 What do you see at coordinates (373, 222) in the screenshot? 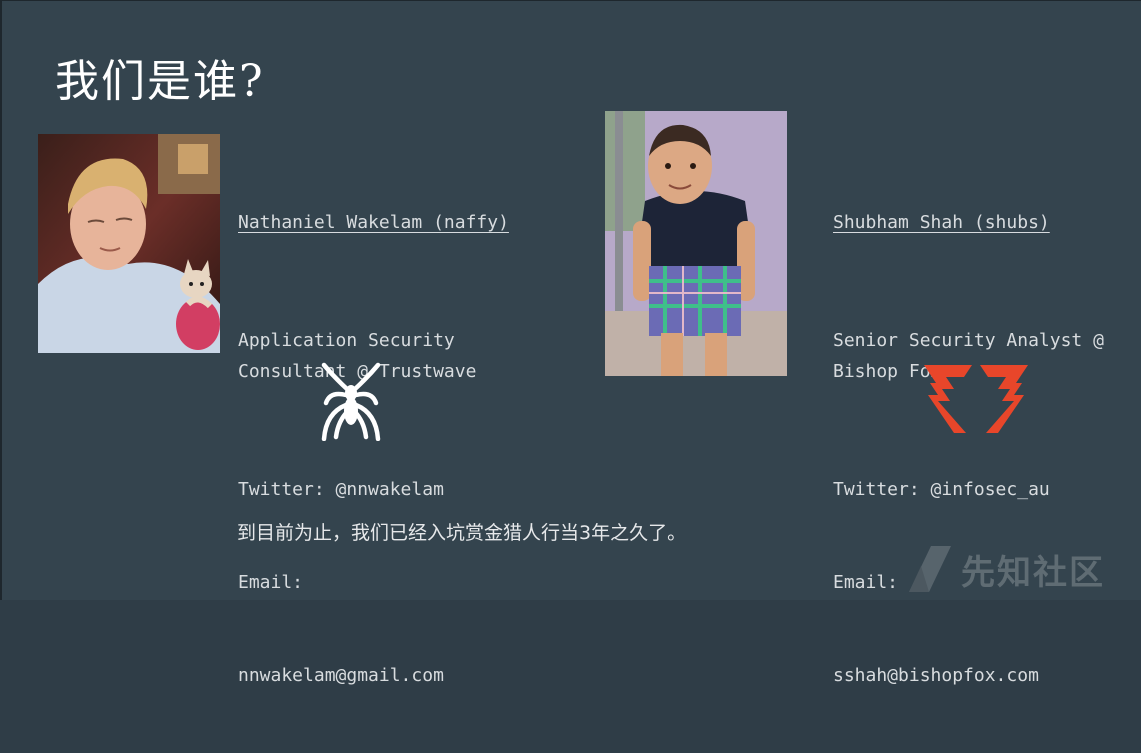
I see `person-name: Nathaniel Wakelam (naffy)` at bounding box center [373, 222].